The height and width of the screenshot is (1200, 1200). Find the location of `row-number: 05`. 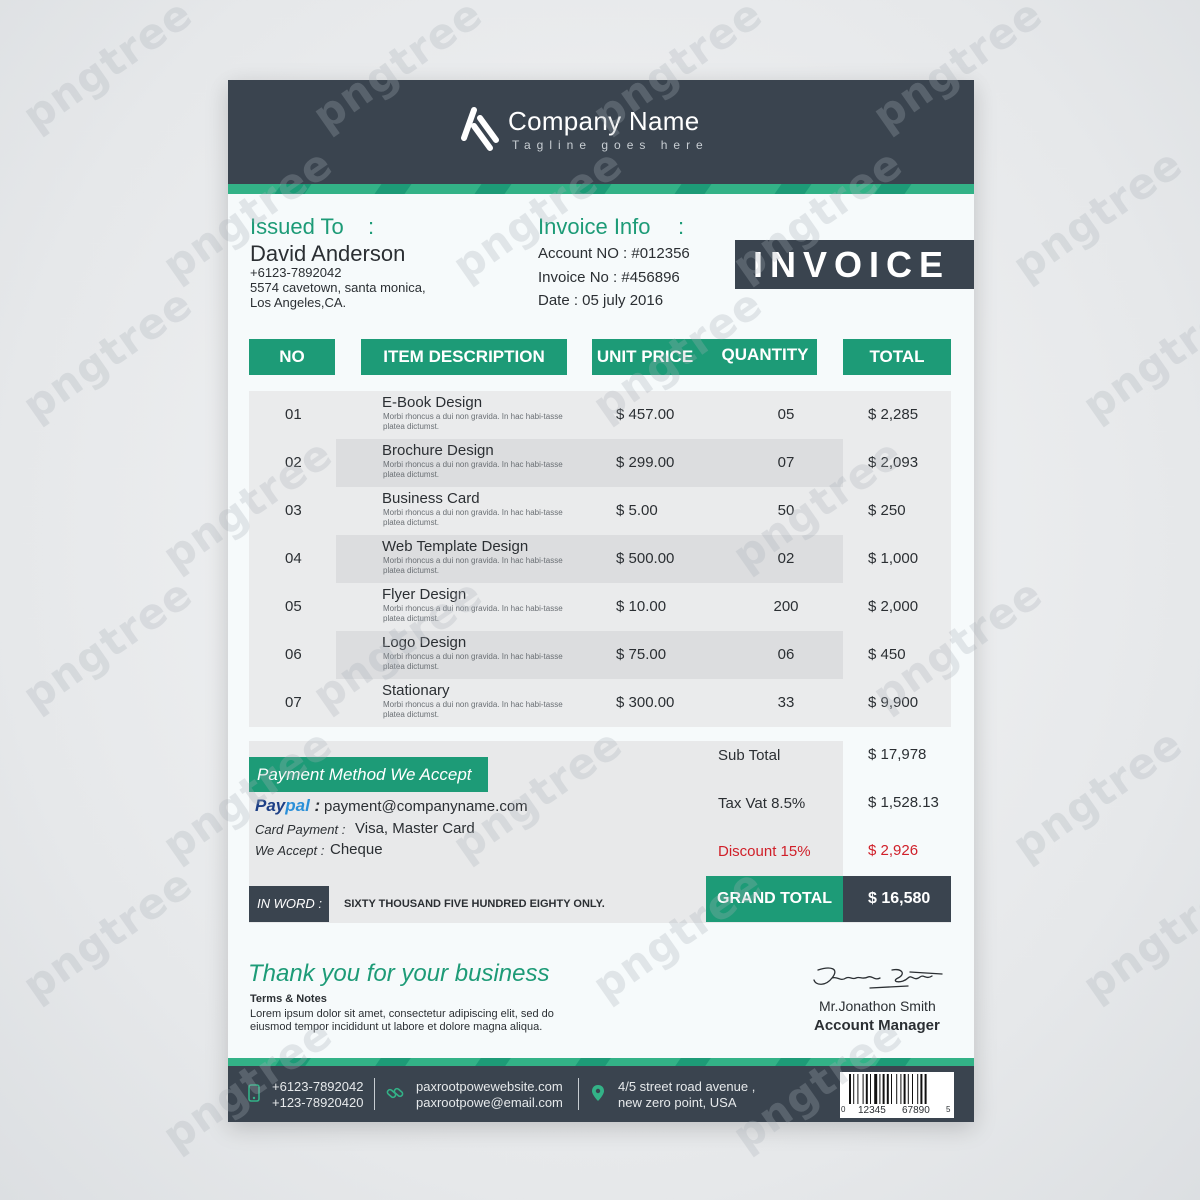

row-number: 05 is located at coordinates (293, 606).